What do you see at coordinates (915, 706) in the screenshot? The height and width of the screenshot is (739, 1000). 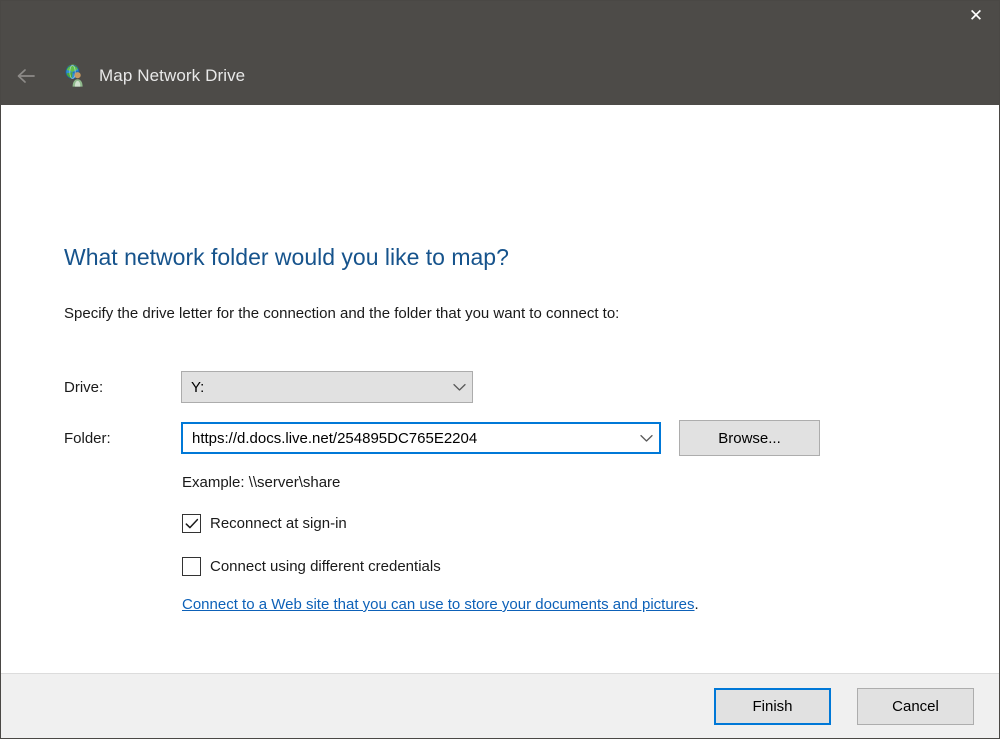 I see `cancel-button: Cancel` at bounding box center [915, 706].